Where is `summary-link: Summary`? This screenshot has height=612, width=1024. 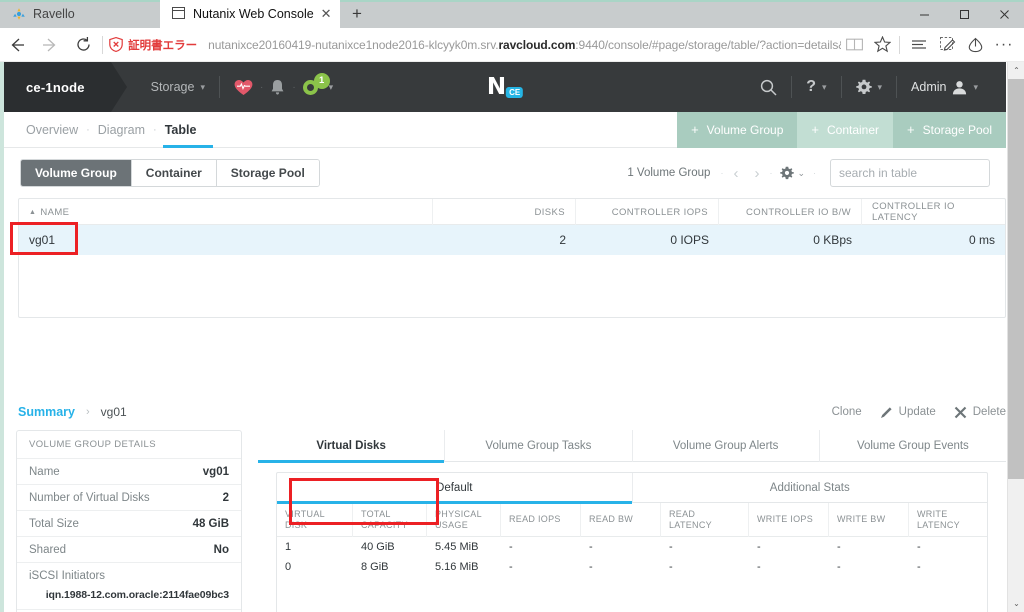
summary-link: Summary is located at coordinates (46, 412).